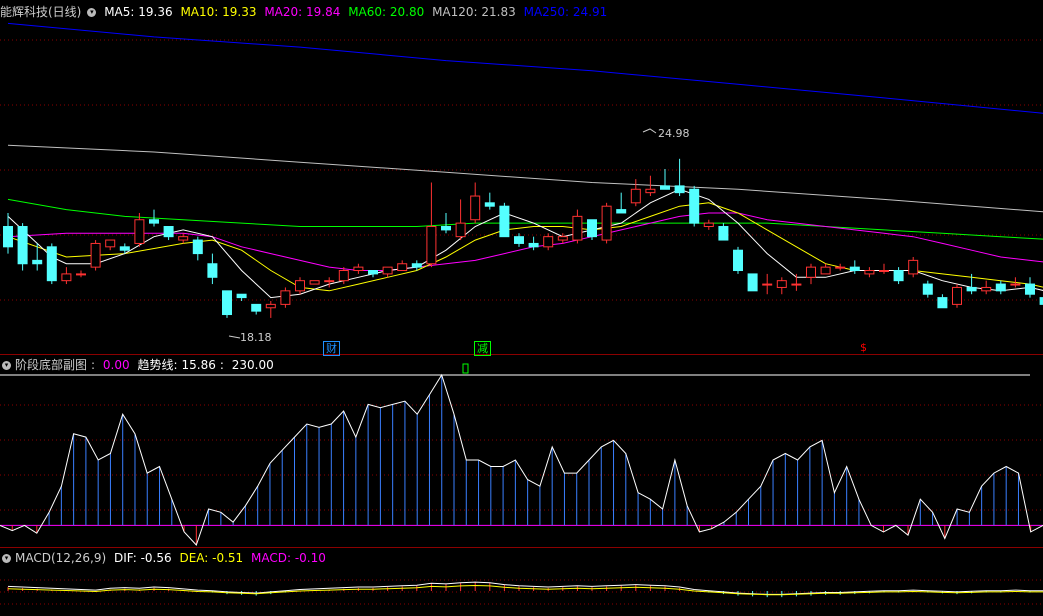 This screenshot has height=616, width=1043. What do you see at coordinates (256, 337) in the screenshot?
I see `low-price-label: 18.18` at bounding box center [256, 337].